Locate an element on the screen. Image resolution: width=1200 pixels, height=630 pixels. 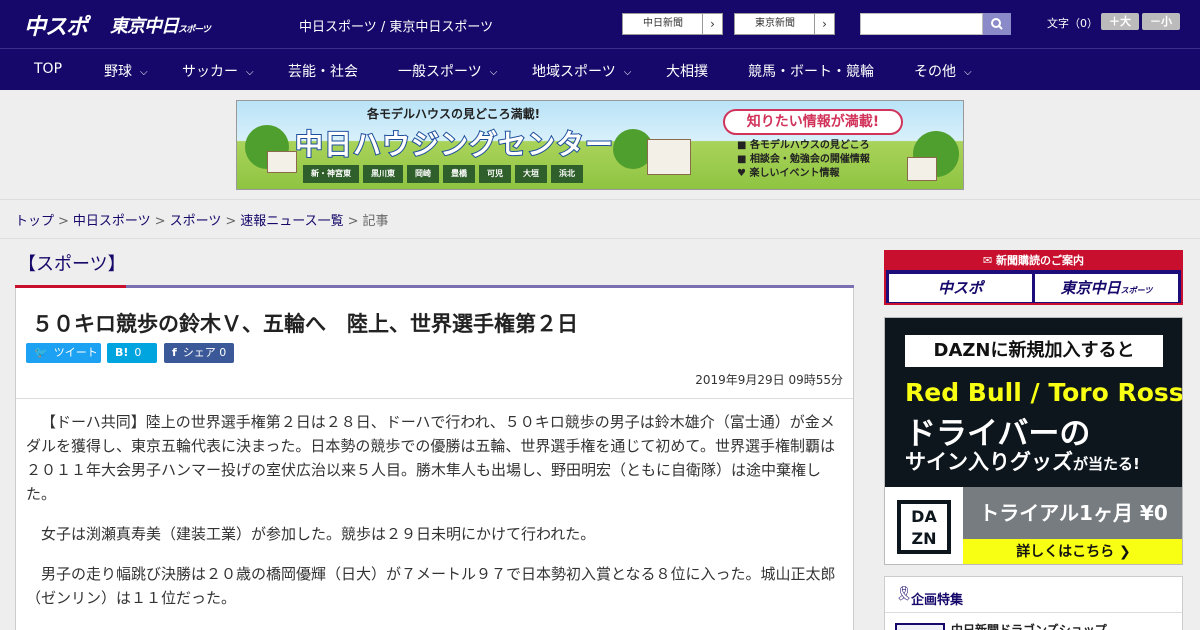
hatena-bookmark-button: B! 0 is located at coordinates (132, 353).